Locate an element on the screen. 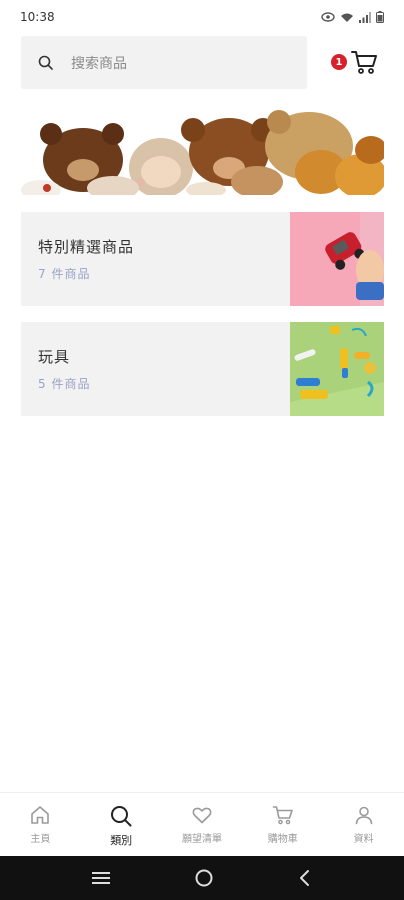 The height and width of the screenshot is (900, 404). status-time: 10:38 is located at coordinates (37, 17).